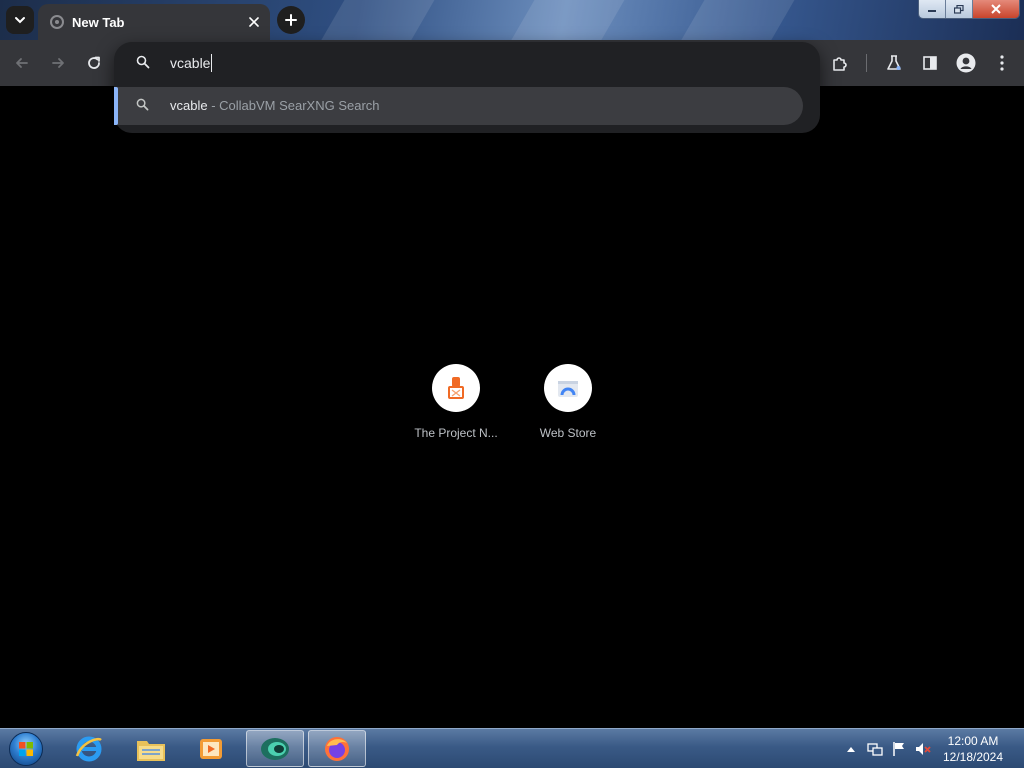  I want to click on taskbar-internet-explorer, so click(89, 748).